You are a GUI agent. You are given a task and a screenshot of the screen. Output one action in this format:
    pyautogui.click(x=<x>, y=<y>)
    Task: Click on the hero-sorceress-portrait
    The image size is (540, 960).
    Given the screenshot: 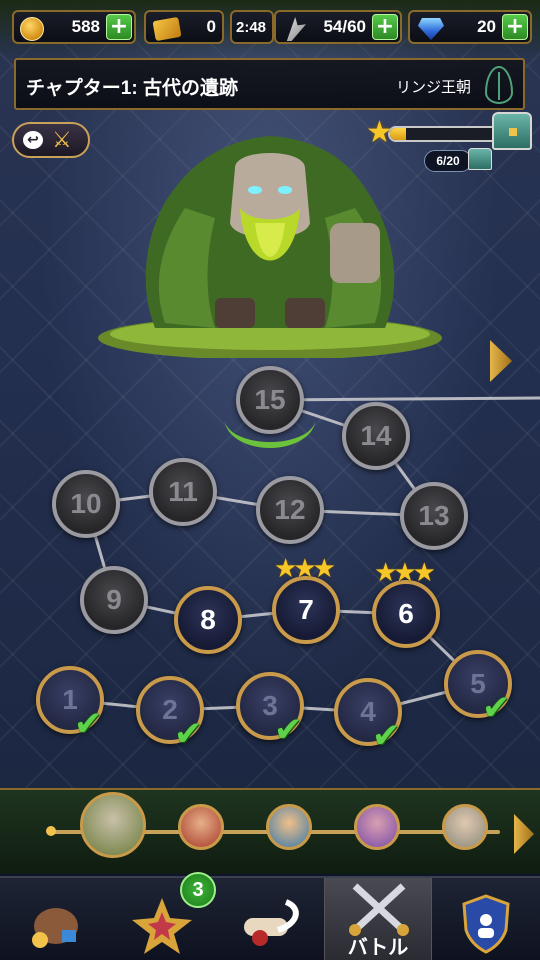 What is the action you would take?
    pyautogui.click(x=377, y=827)
    